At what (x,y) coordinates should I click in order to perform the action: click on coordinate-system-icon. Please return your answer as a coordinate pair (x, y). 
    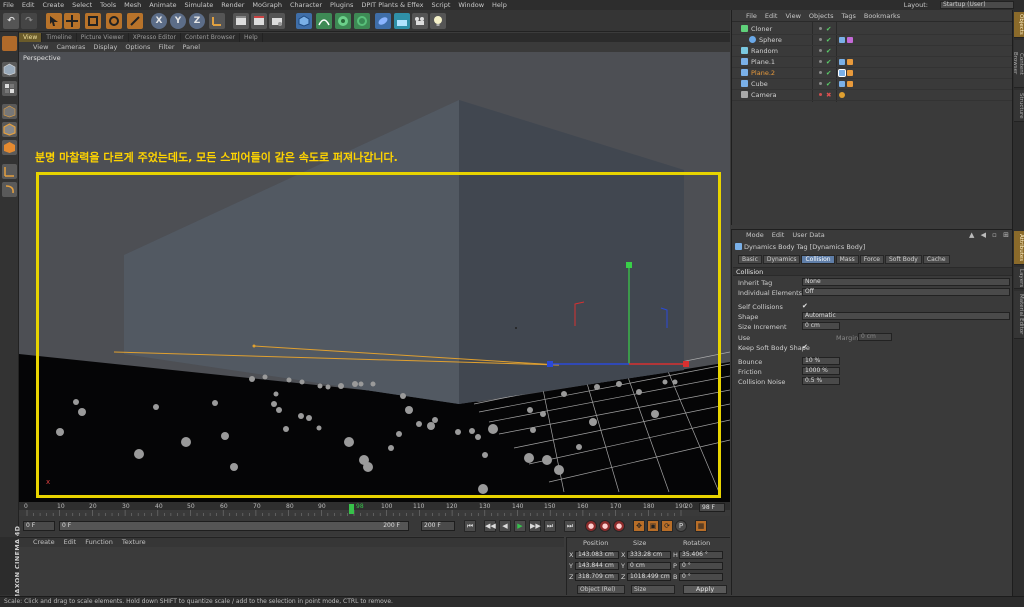
    Looking at the image, I should click on (217, 21).